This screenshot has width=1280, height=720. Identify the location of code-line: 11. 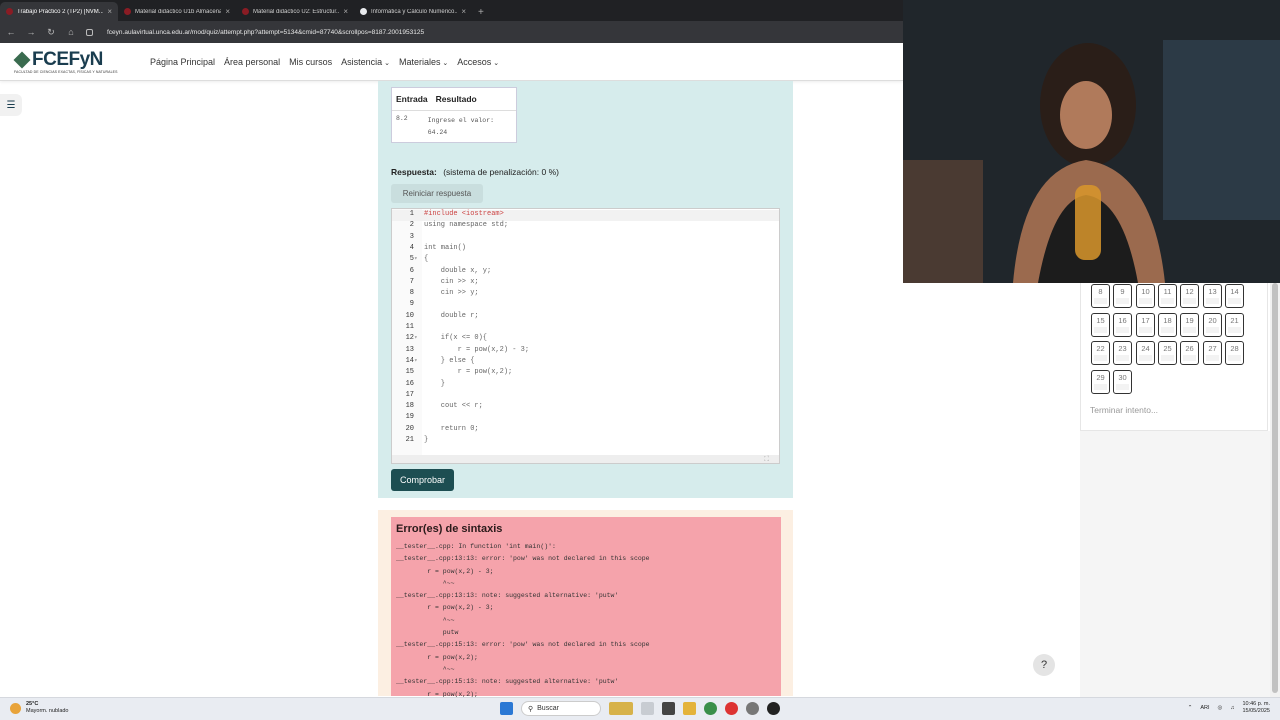
(585, 328).